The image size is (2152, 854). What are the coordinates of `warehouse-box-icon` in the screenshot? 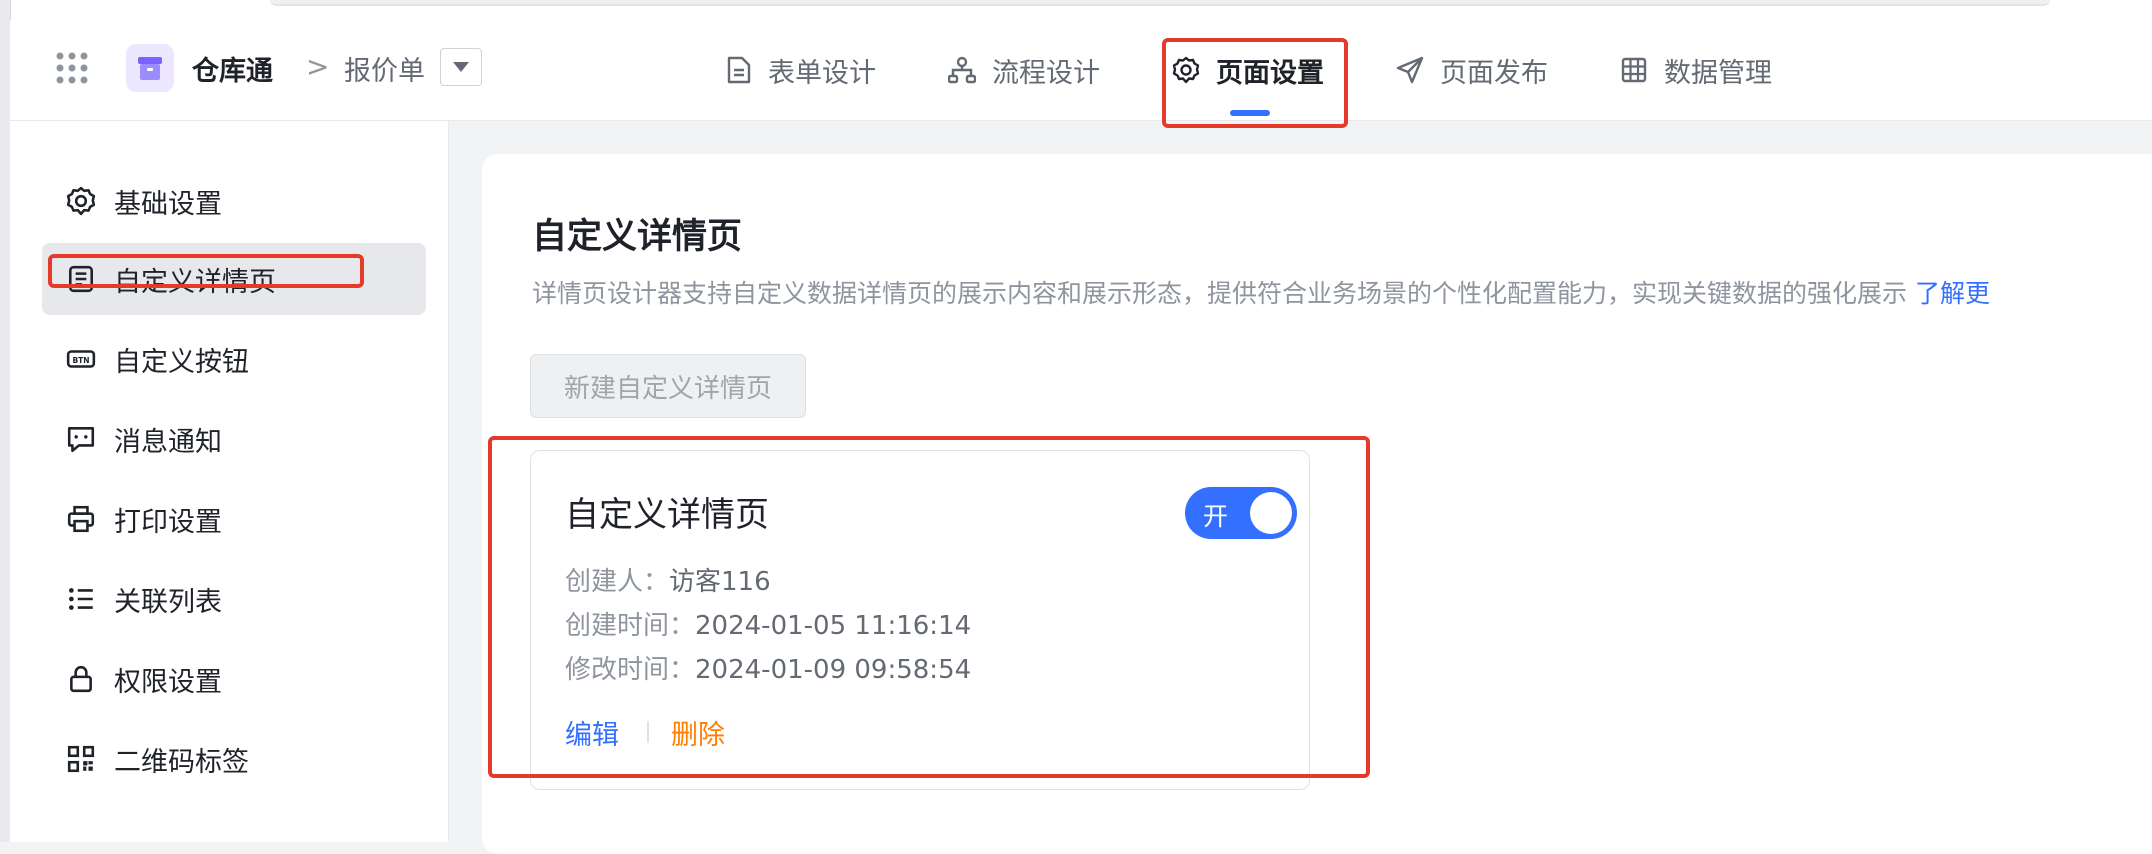 It's located at (150, 68).